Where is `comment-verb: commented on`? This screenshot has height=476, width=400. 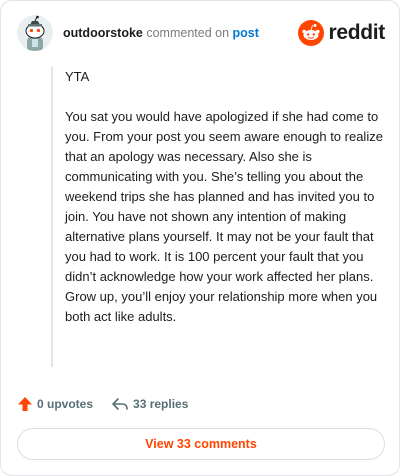 comment-verb: commented on is located at coordinates (188, 33).